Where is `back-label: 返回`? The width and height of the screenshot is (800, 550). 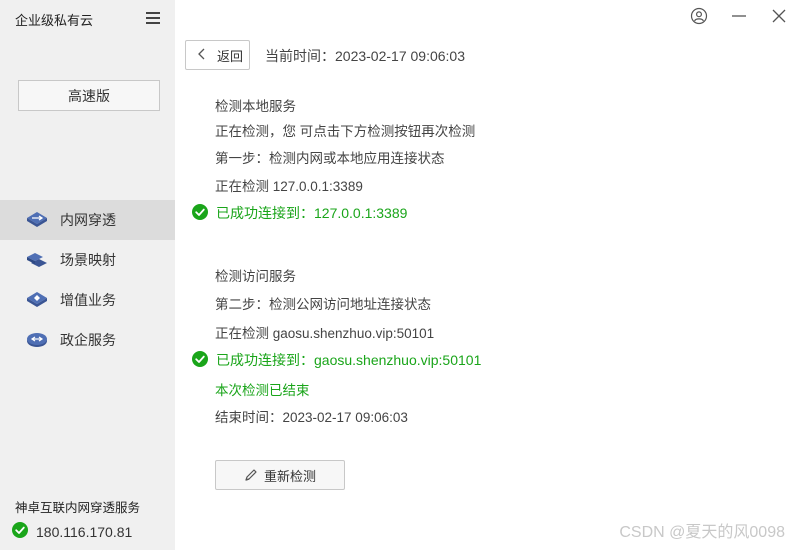 back-label: 返回 is located at coordinates (230, 56).